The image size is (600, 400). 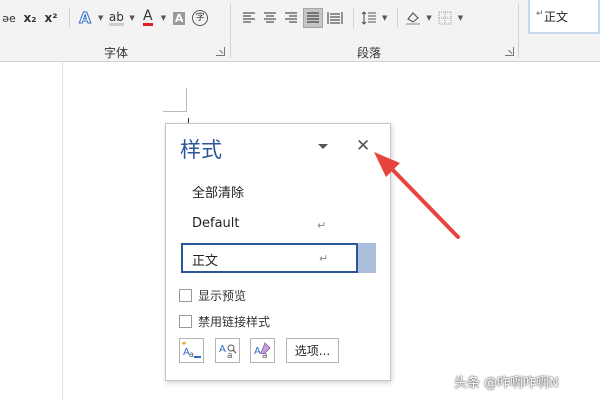 I want to click on arrow-shaft, so click(x=423, y=201).